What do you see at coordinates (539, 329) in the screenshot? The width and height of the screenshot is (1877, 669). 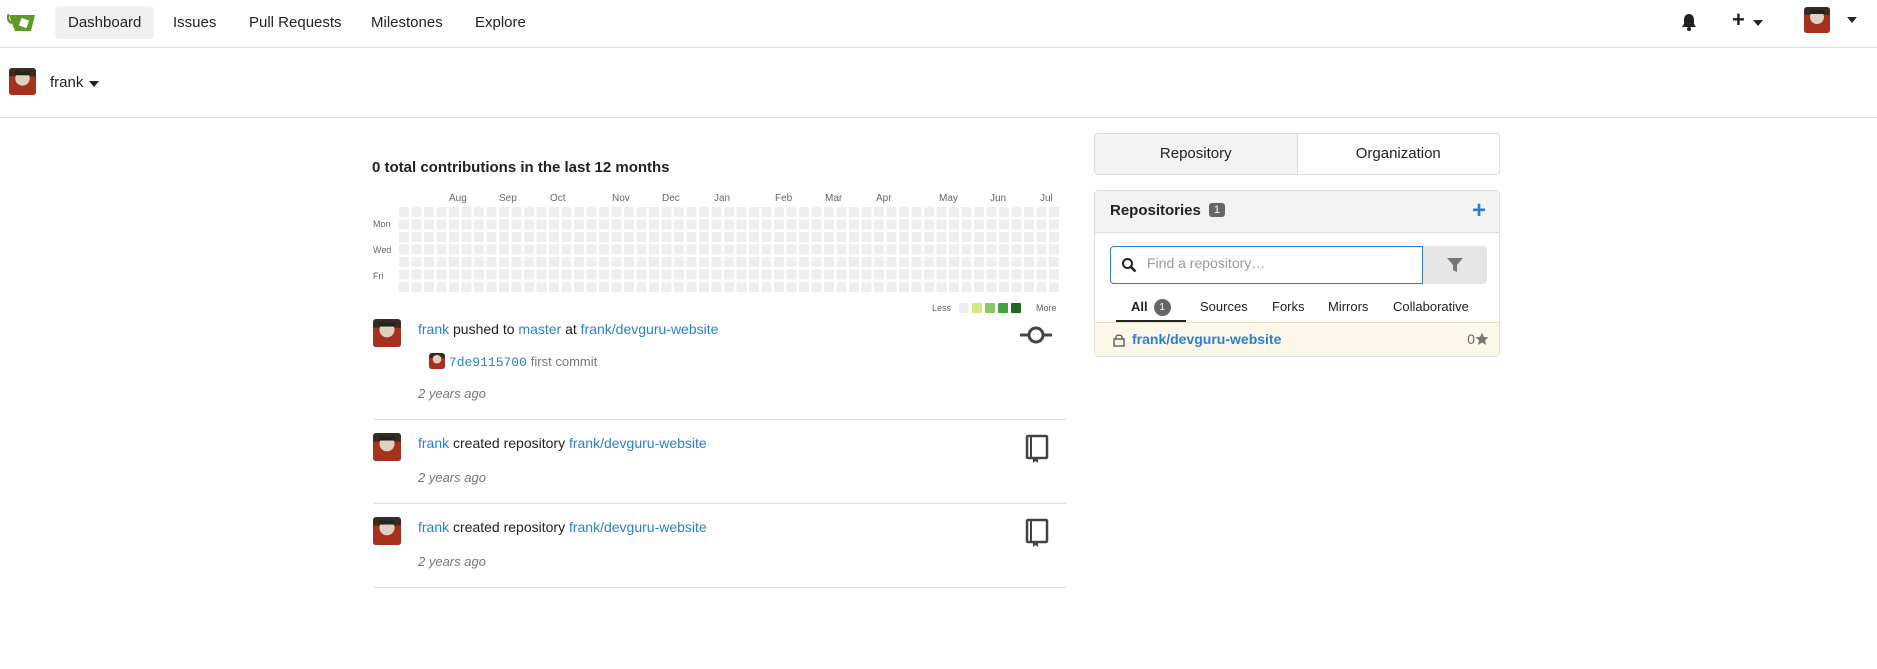 I see `feed-branch-link: master` at bounding box center [539, 329].